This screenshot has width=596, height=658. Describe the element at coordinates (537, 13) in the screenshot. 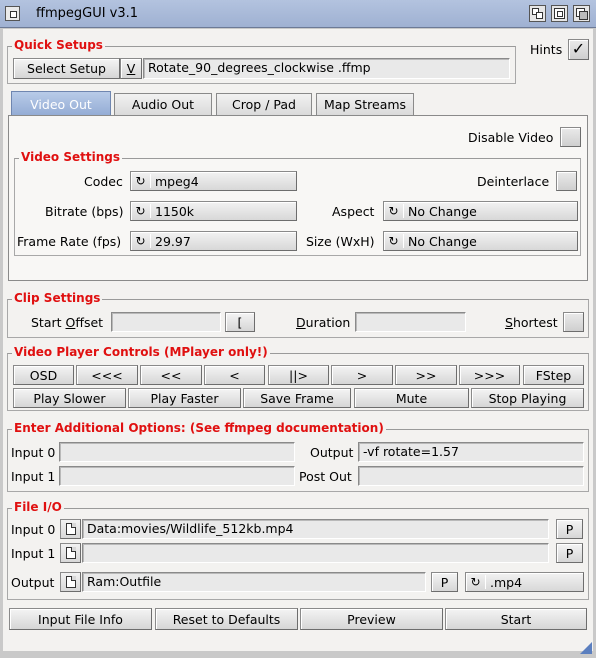

I see `iconify-icon` at that location.